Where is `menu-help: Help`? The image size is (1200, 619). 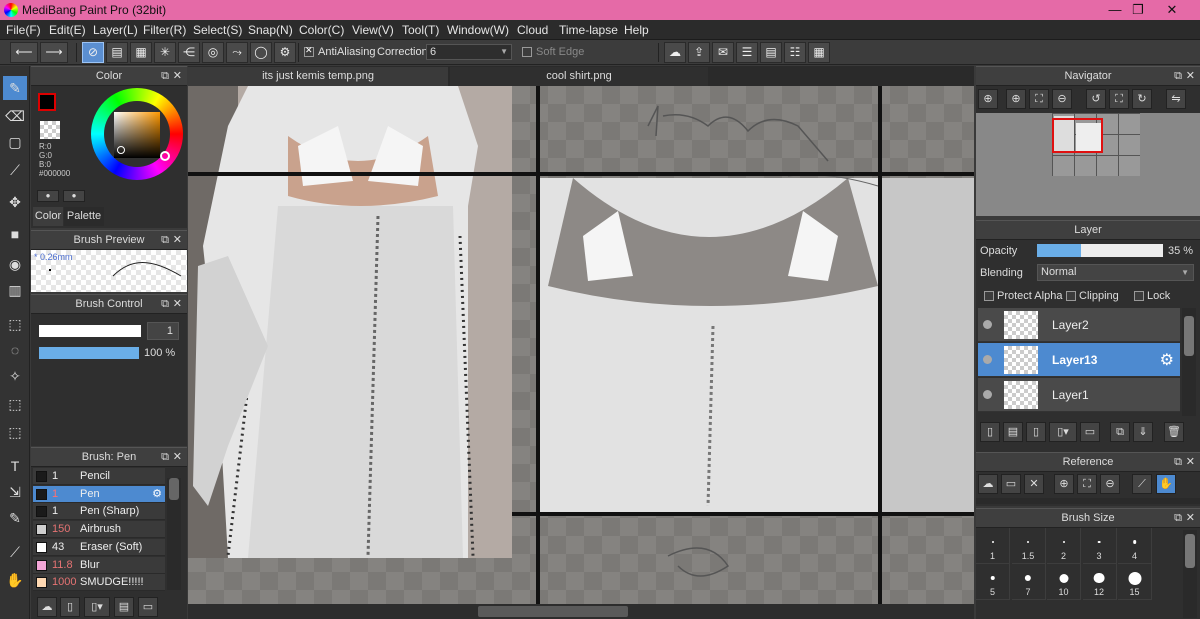
menu-help: Help is located at coordinates (636, 30).